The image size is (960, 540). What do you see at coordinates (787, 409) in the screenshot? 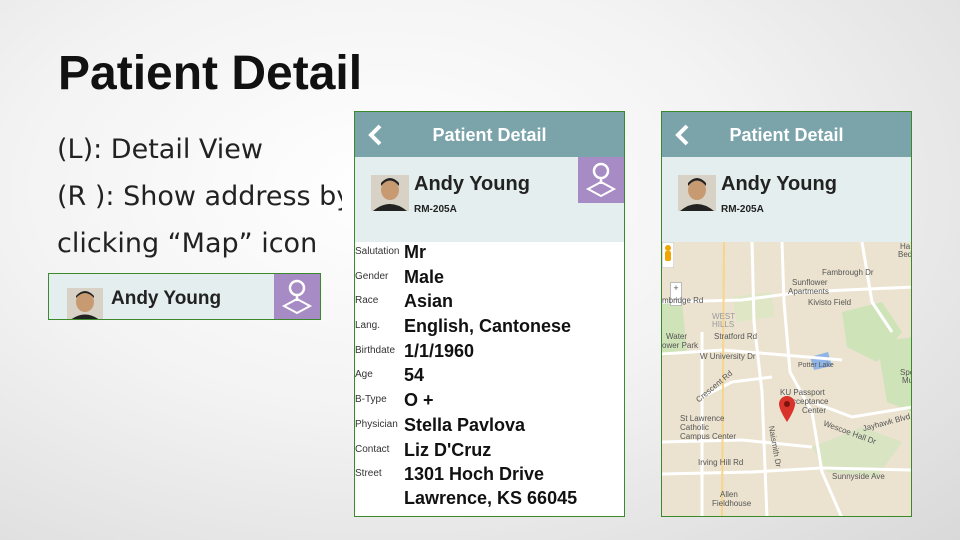
I see `map-marker-icon` at bounding box center [787, 409].